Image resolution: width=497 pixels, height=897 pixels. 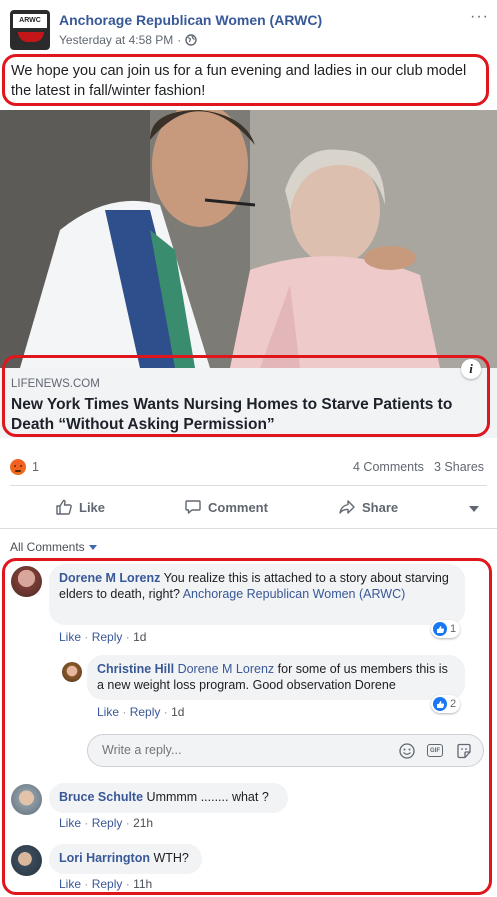 I want to click on comment-time: 21h, so click(x=143, y=823).